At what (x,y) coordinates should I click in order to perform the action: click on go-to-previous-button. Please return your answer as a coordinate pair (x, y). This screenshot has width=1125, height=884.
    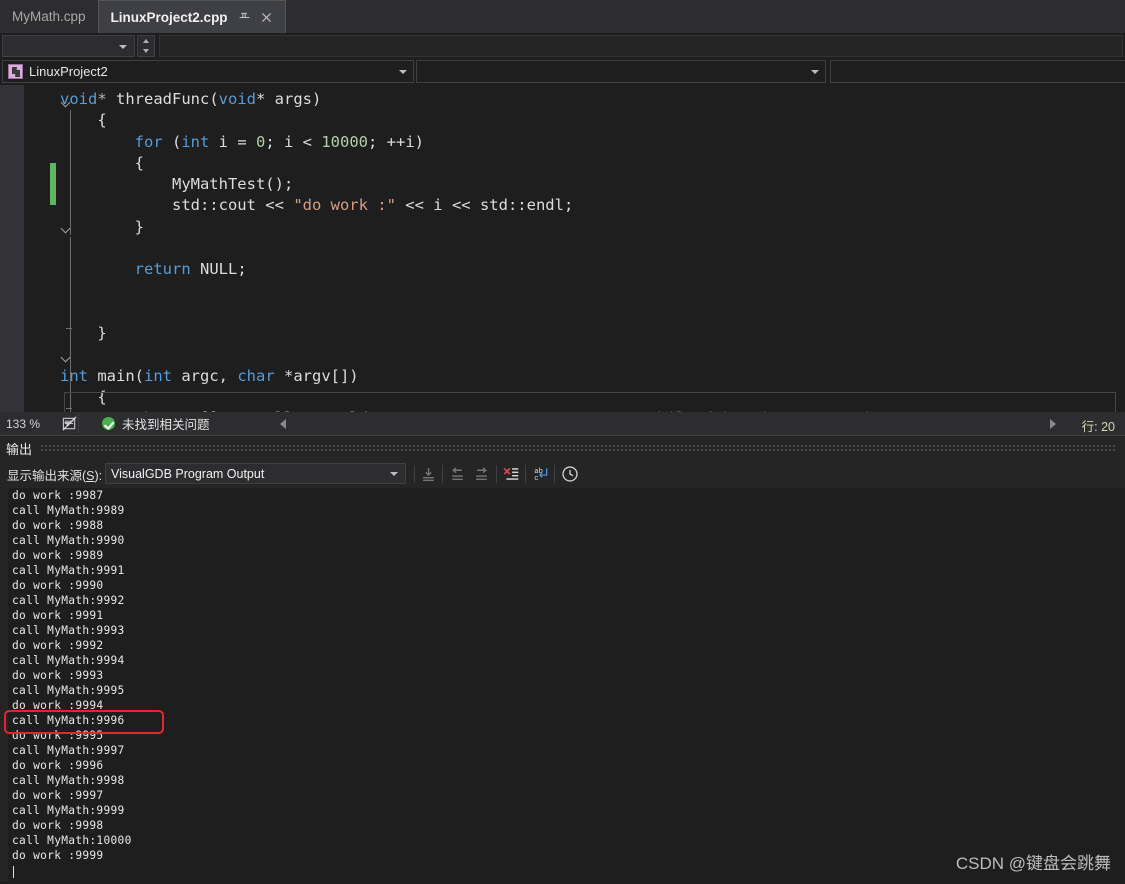
    Looking at the image, I should click on (457, 474).